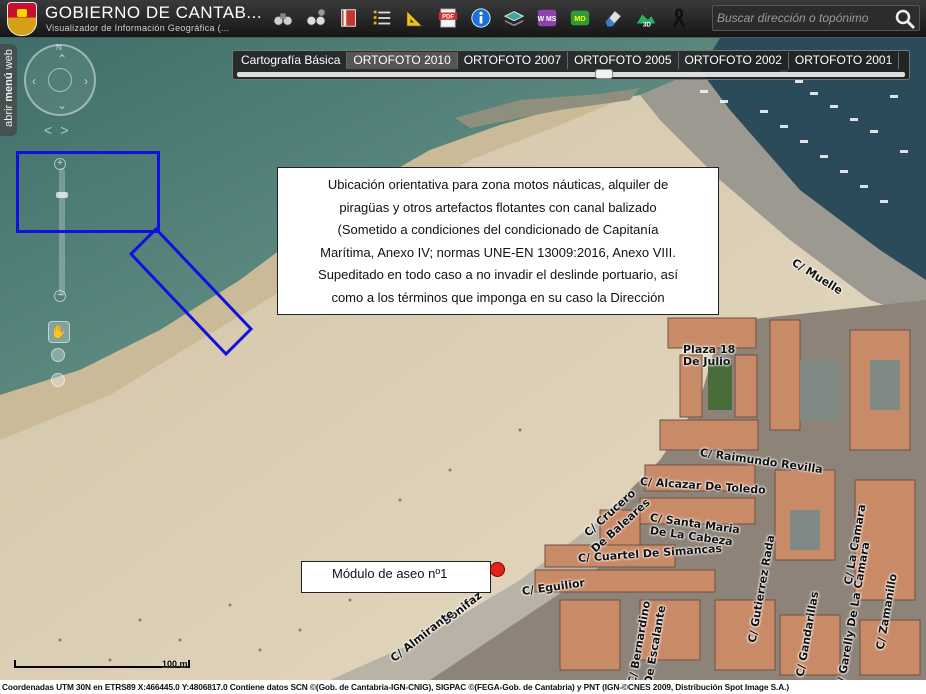  I want to click on wms-label: W MS, so click(546, 19).